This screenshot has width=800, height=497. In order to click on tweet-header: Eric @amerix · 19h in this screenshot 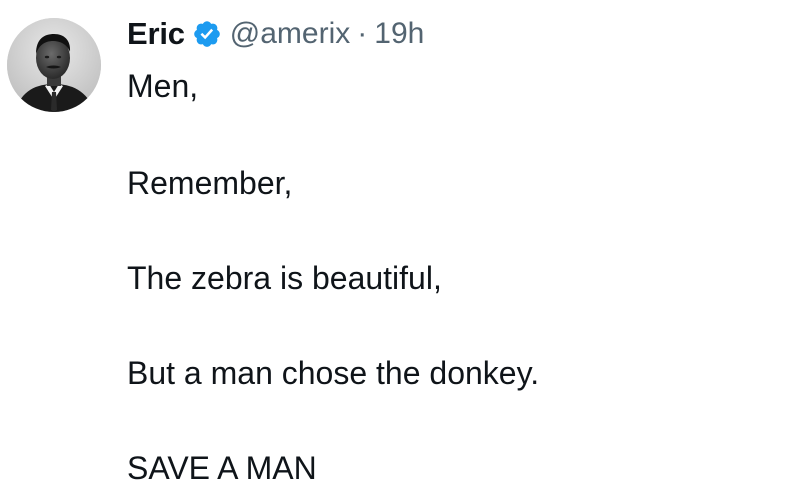, I will do `click(275, 34)`.